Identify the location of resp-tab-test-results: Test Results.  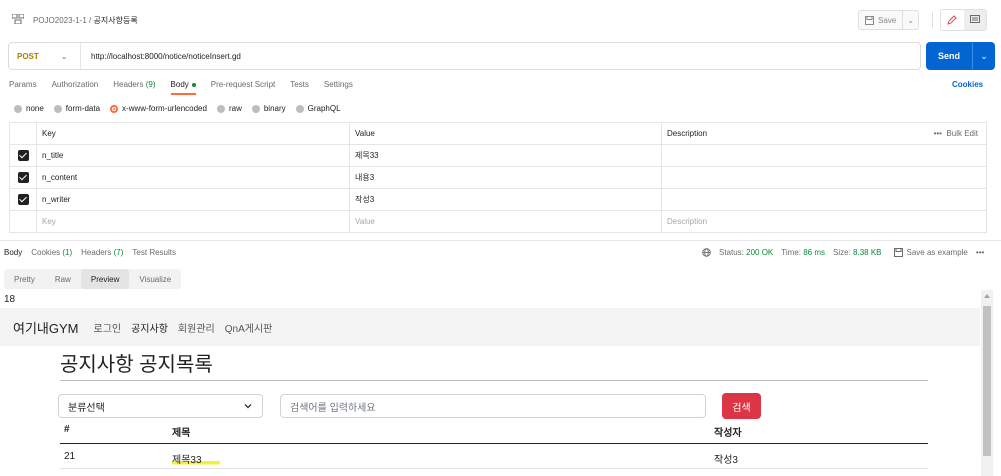
(154, 252).